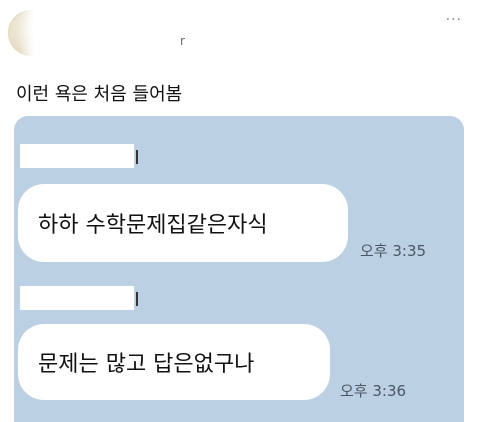 The width and height of the screenshot is (480, 422). I want to click on more-options-icon: ···, so click(454, 20).